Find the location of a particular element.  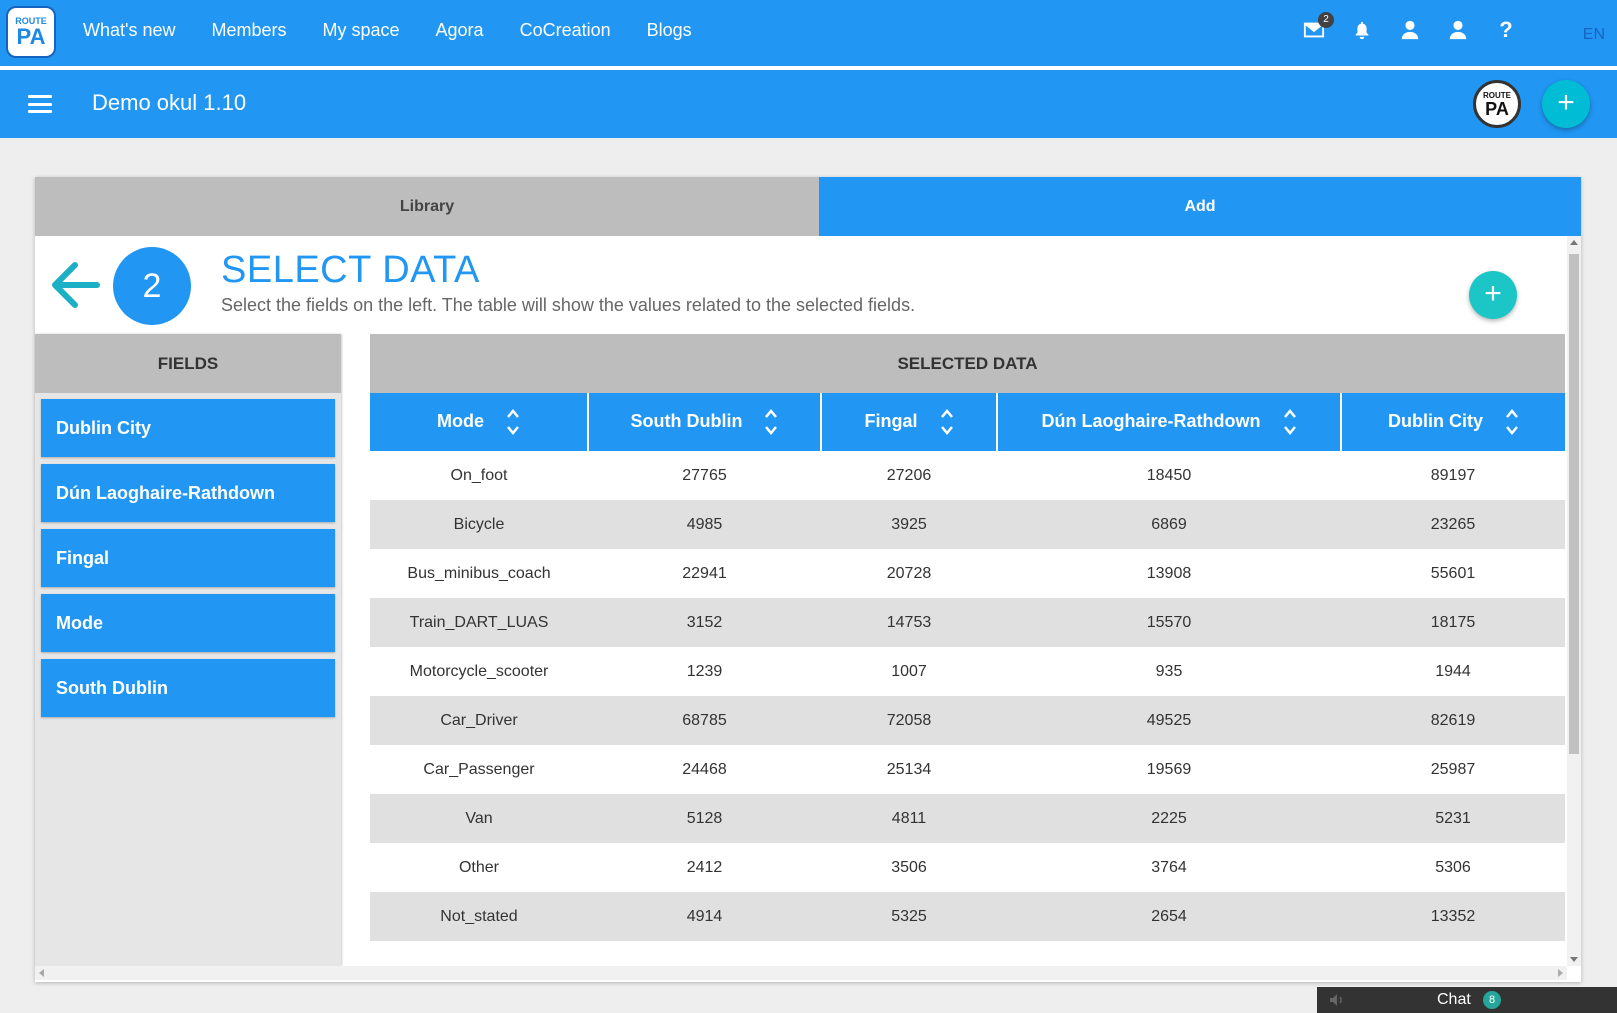

project-logo: ROUTE PA is located at coordinates (1497, 104).